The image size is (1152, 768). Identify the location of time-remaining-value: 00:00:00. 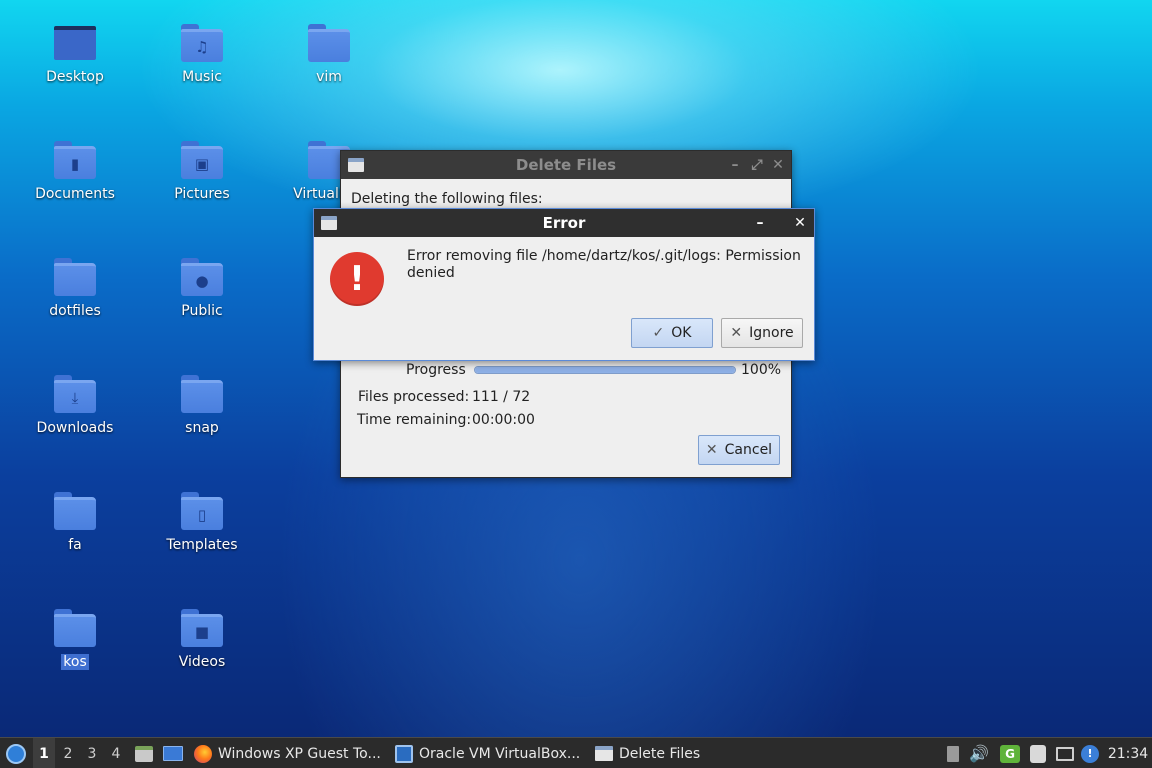
(503, 420).